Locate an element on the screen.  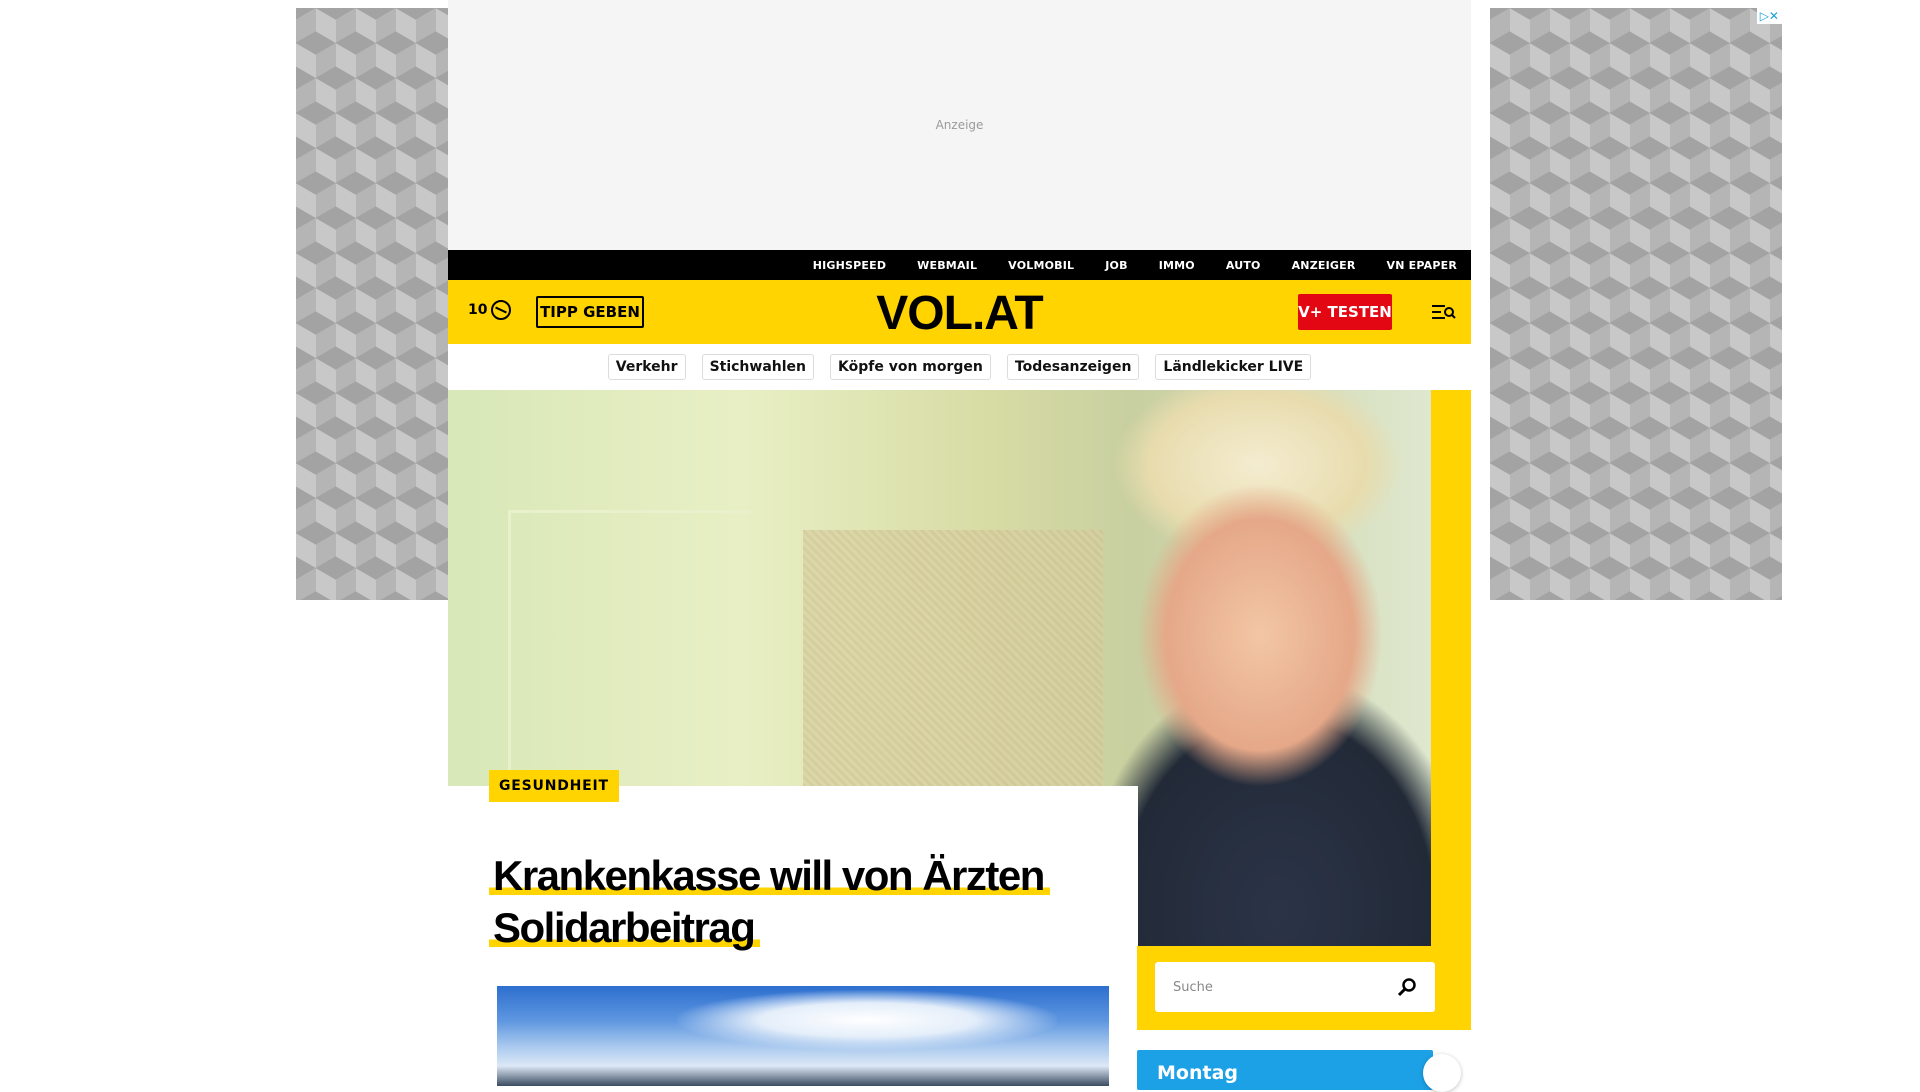
service-link-webmail: WEBMAIL is located at coordinates (947, 265).